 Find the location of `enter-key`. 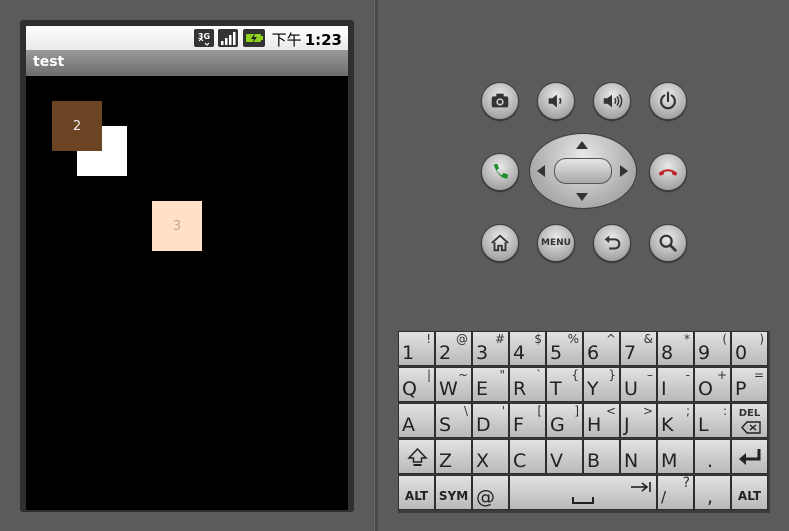

enter-key is located at coordinates (749, 456).